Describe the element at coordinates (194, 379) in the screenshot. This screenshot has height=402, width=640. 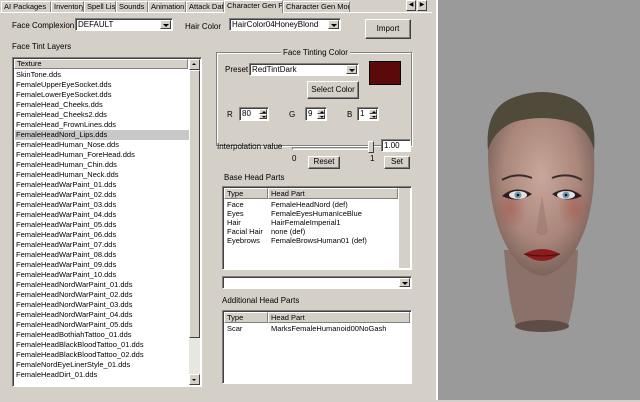
I see `scroll-down-button` at that location.